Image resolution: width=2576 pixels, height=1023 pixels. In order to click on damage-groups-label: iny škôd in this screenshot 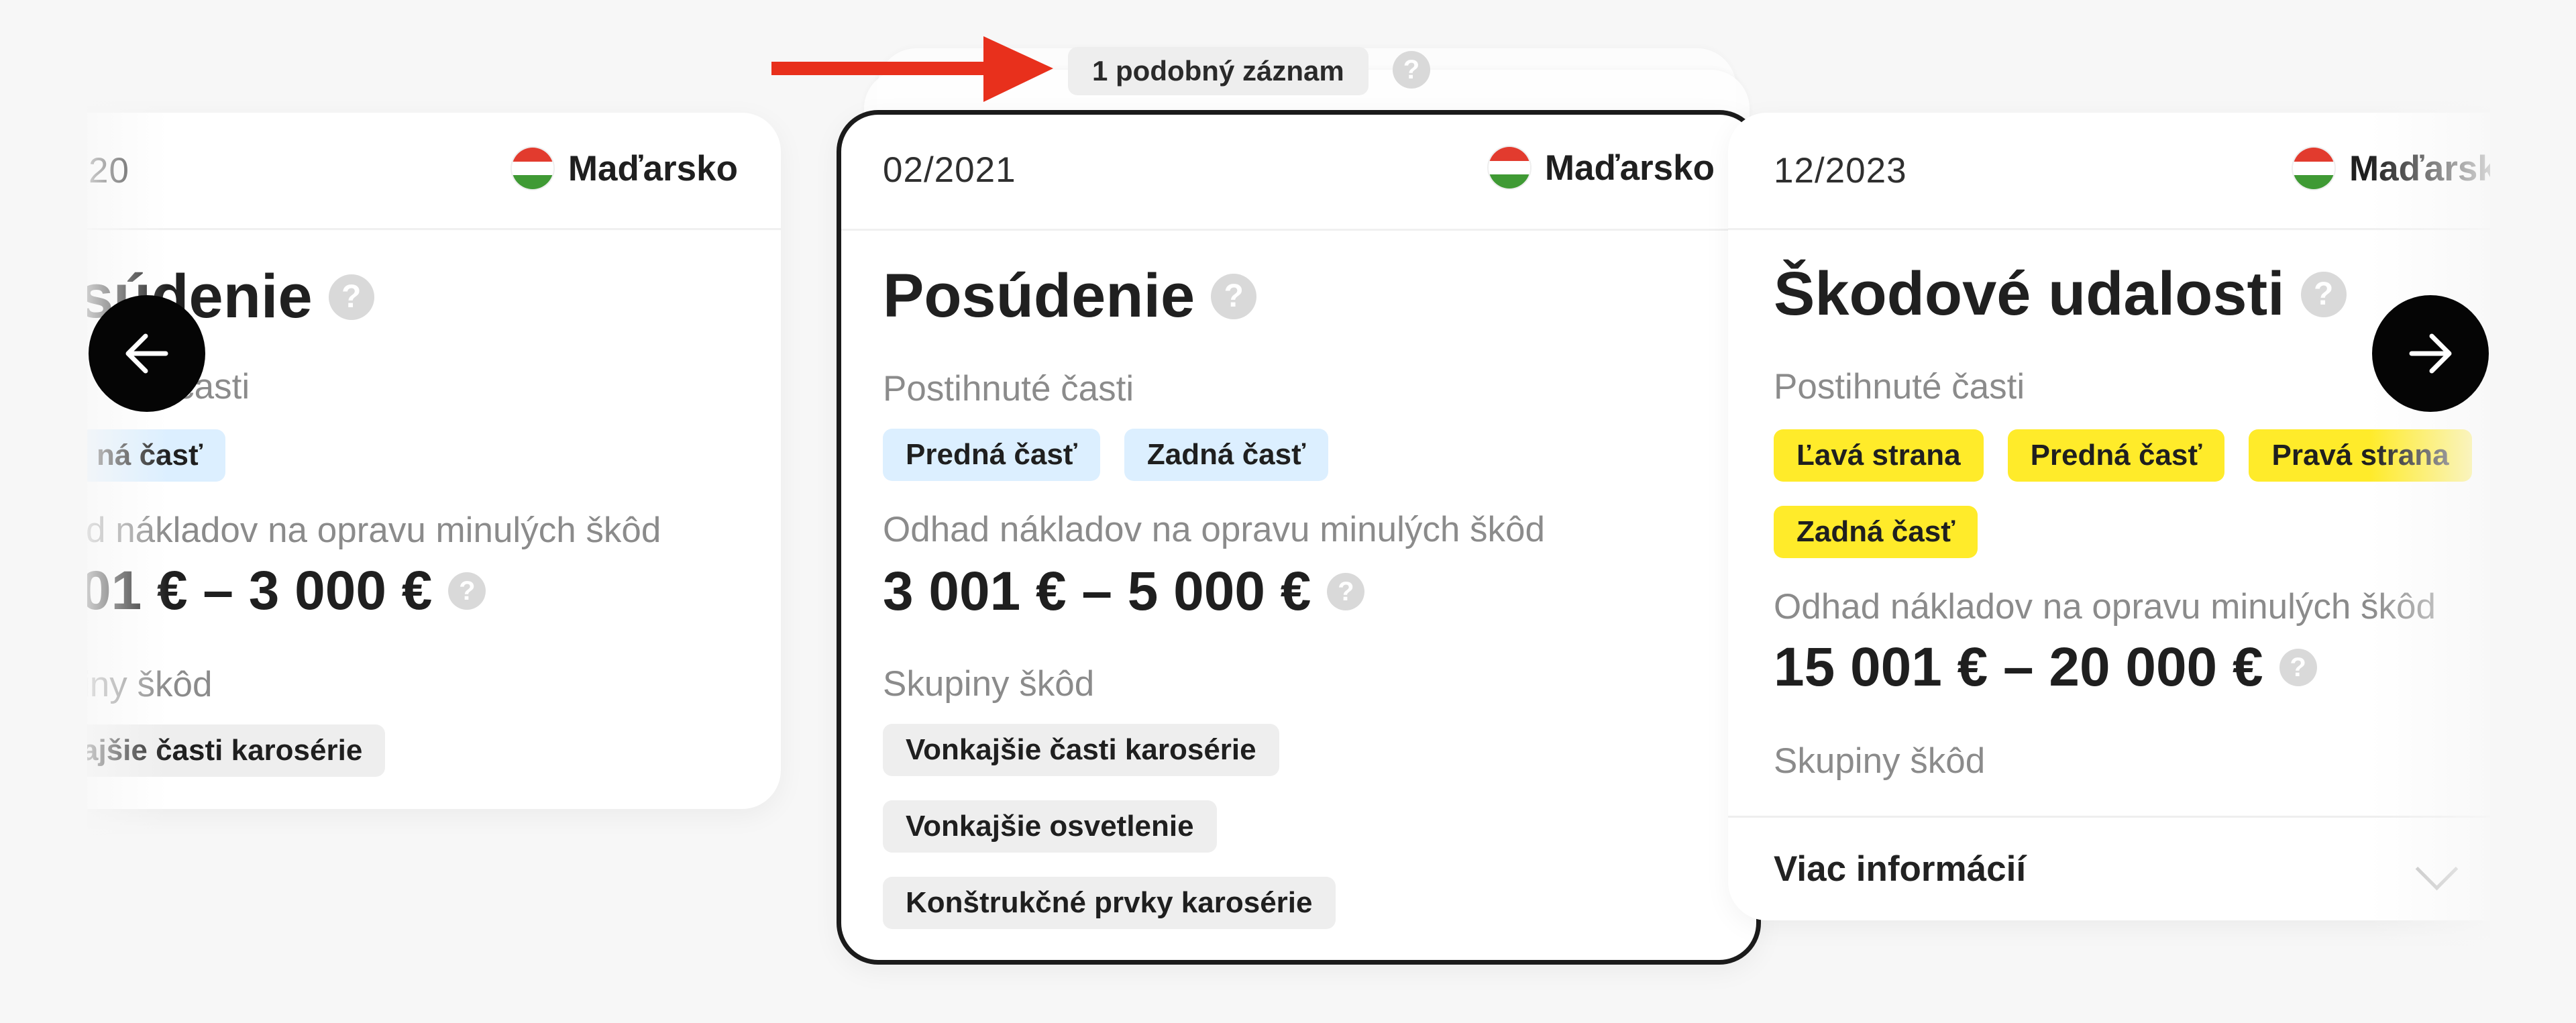, I will do `click(150, 684)`.